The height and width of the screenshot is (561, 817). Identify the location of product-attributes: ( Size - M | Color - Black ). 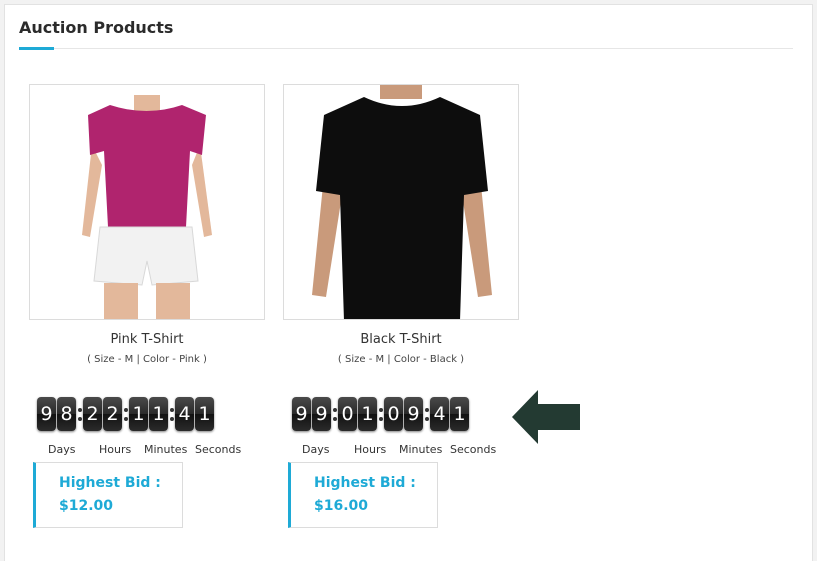
(401, 359).